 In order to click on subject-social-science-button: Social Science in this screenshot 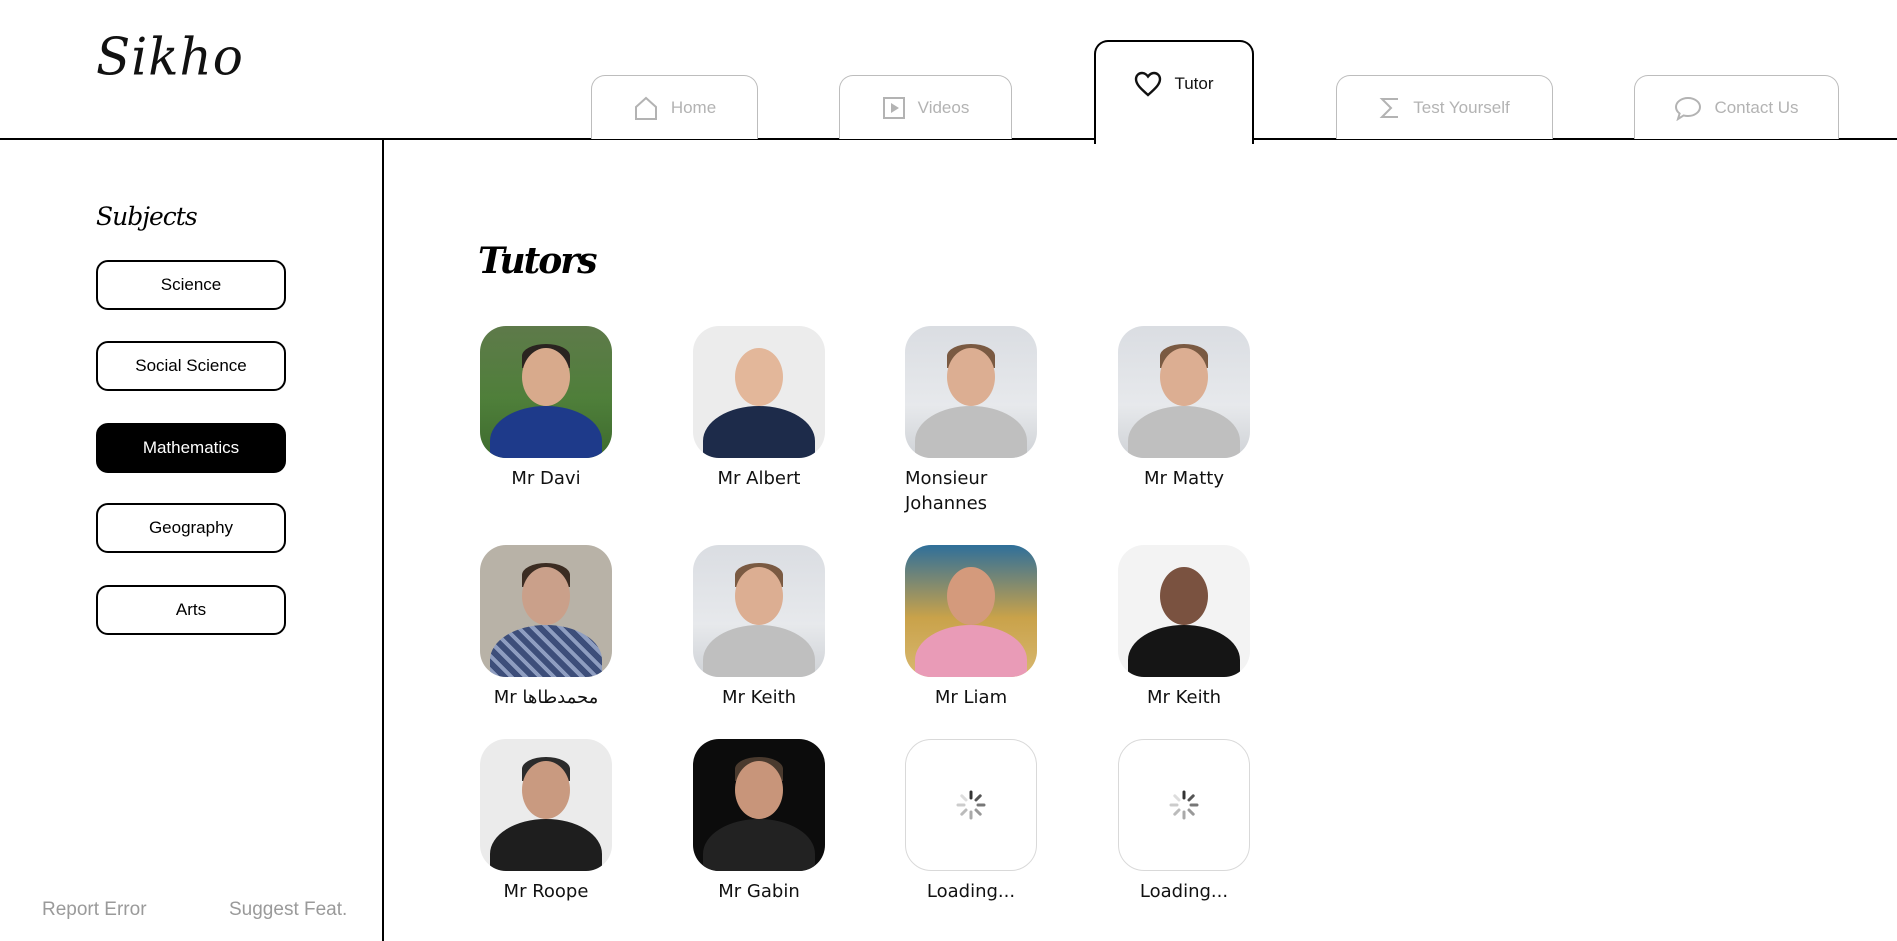, I will do `click(191, 366)`.